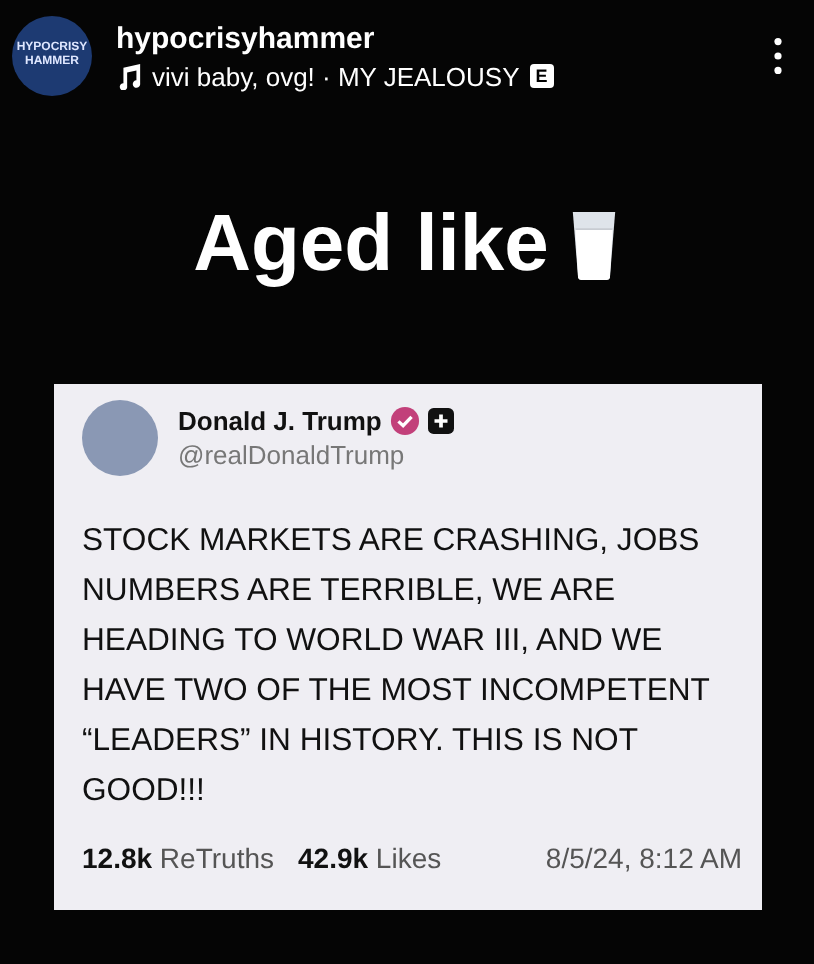 The height and width of the screenshot is (964, 814). What do you see at coordinates (370, 858) in the screenshot?
I see `engagement-stat: 42.9k Likes` at bounding box center [370, 858].